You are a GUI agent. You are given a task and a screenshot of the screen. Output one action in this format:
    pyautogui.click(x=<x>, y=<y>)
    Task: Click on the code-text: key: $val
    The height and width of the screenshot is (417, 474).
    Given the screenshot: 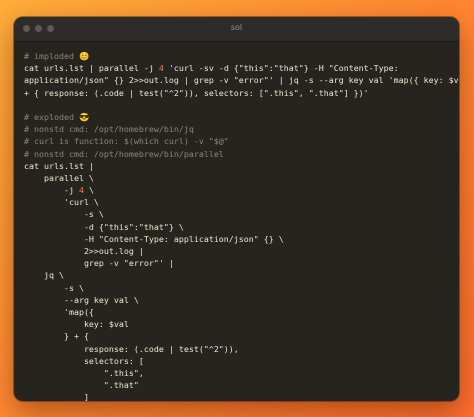 What is the action you would take?
    pyautogui.click(x=76, y=324)
    